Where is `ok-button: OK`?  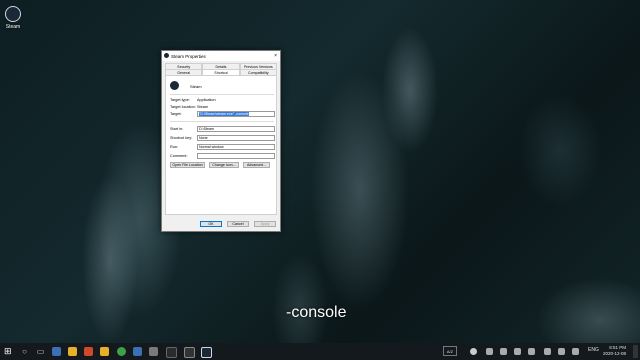 ok-button: OK is located at coordinates (211, 224).